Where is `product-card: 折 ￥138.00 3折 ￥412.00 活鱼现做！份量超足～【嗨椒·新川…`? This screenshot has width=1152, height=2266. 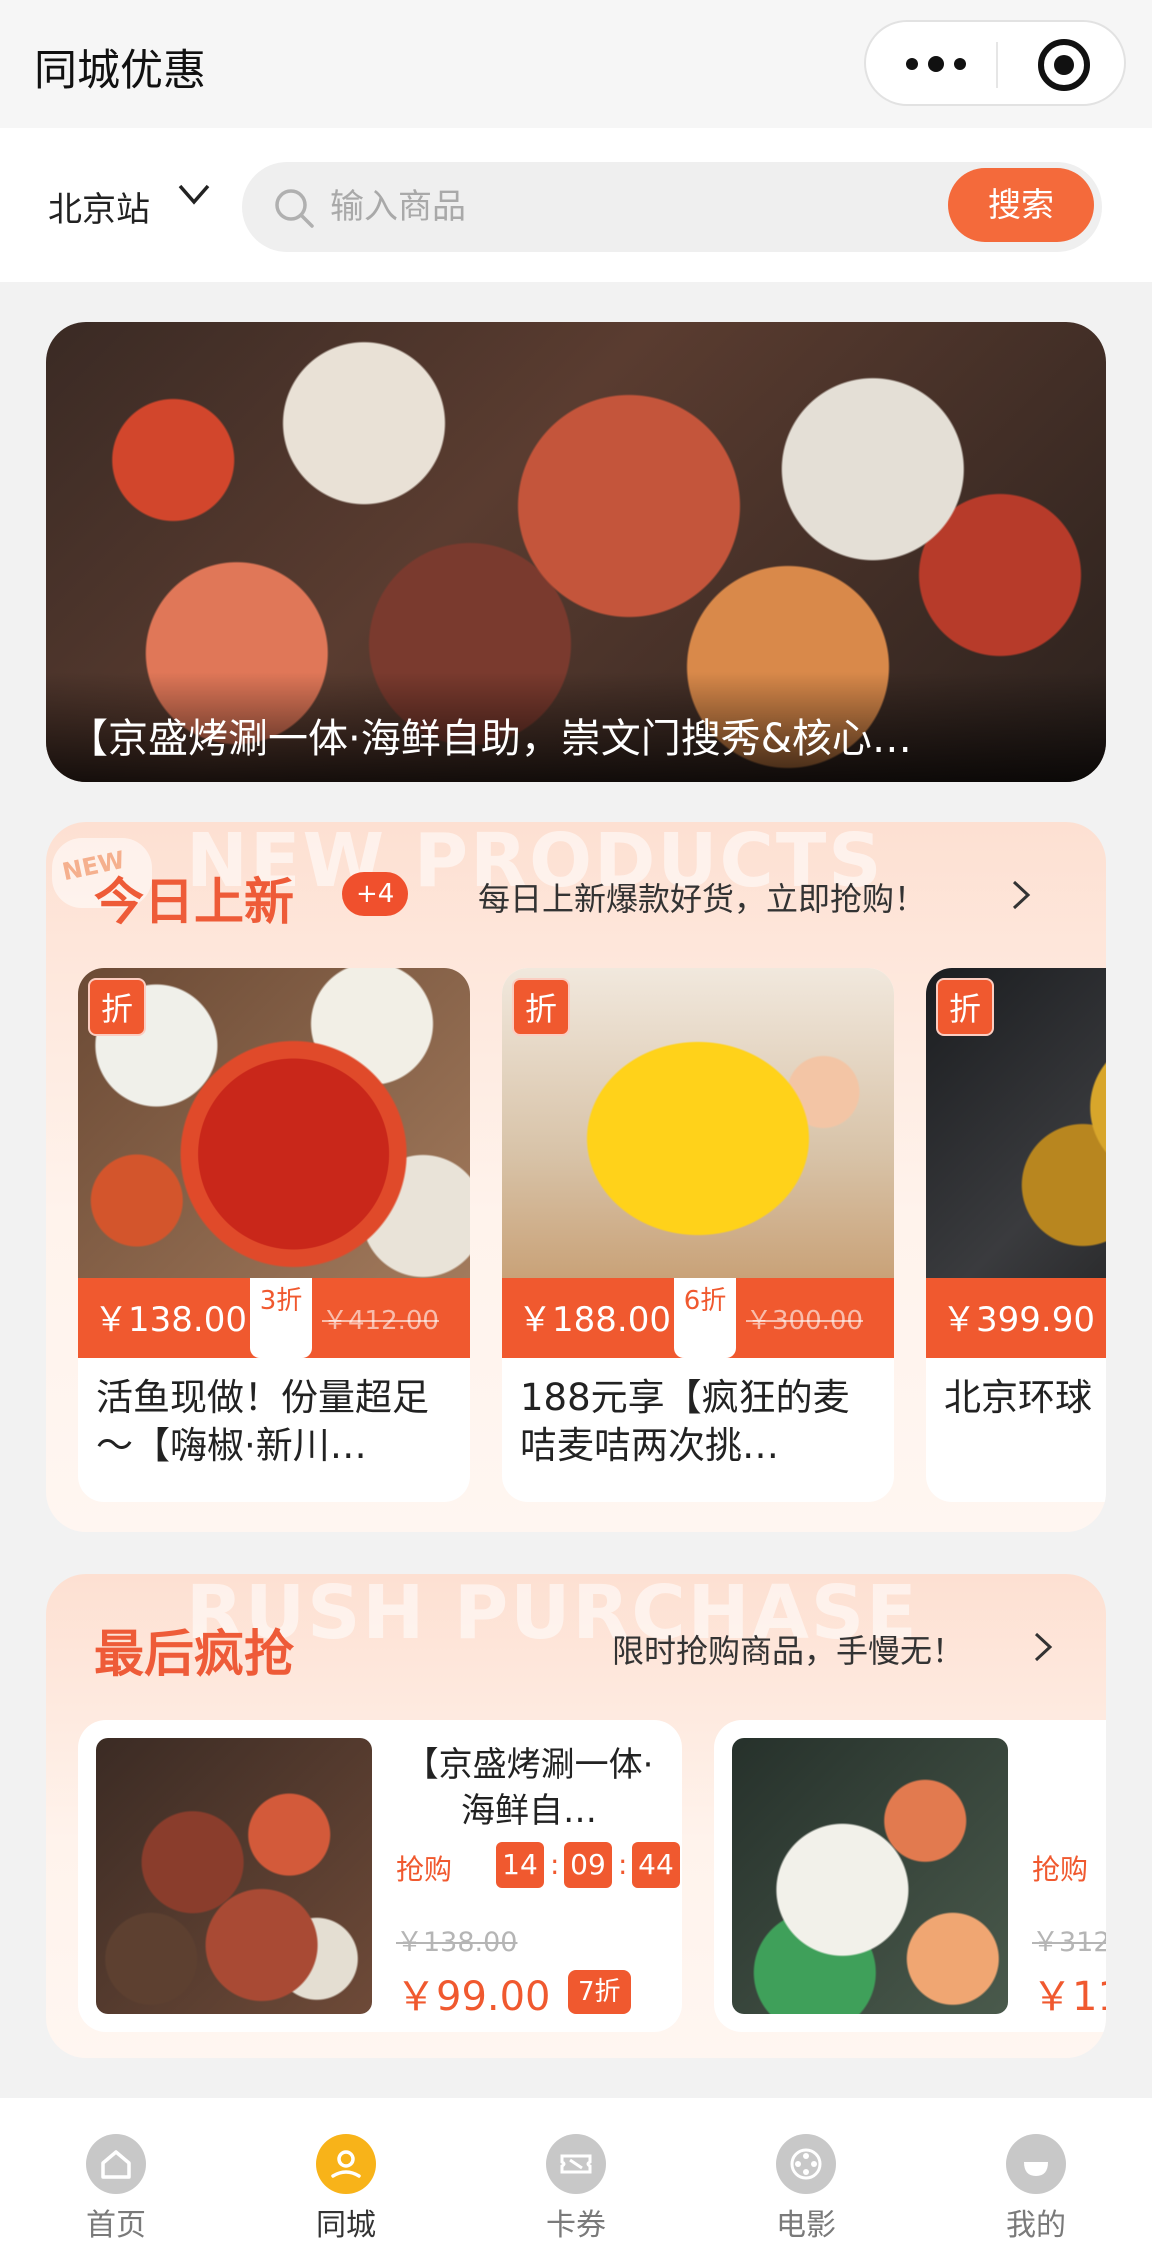
product-card: 折 ￥138.00 3折 ￥412.00 活鱼现做！份量超足～【嗨椒·新川… is located at coordinates (274, 1235).